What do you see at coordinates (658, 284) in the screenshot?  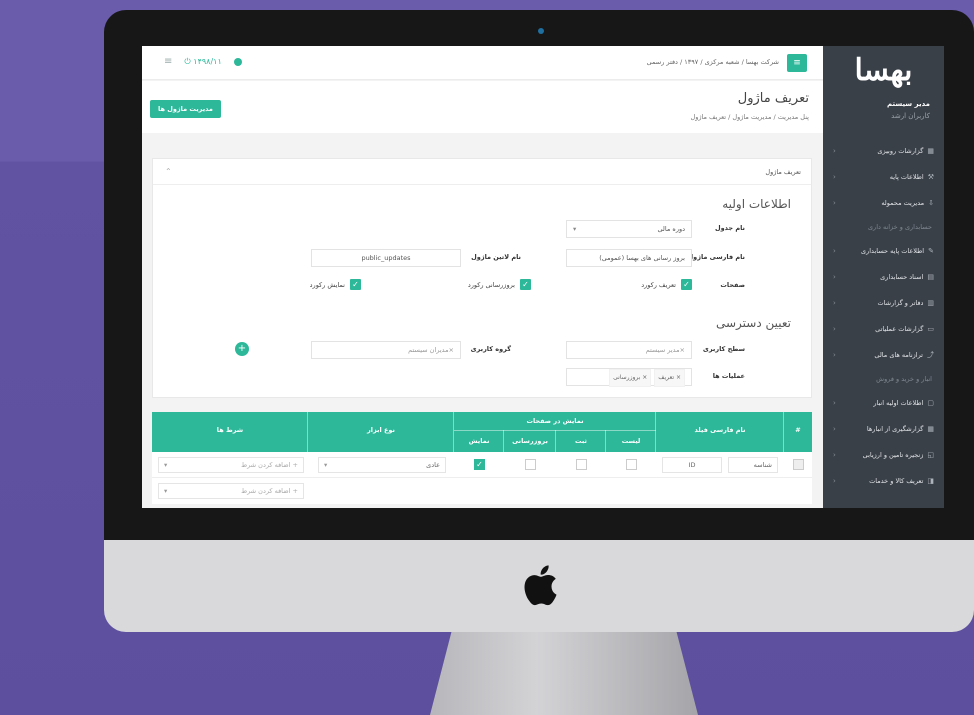 I see `define-record-label: تعریف رکورد` at bounding box center [658, 284].